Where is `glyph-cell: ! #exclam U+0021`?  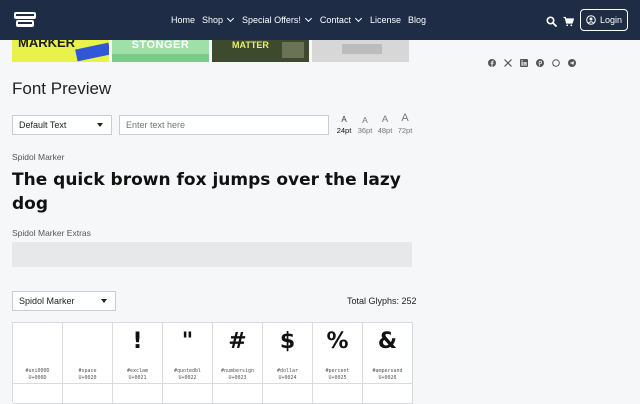 glyph-cell: ! #exclam U+0021 is located at coordinates (138, 353).